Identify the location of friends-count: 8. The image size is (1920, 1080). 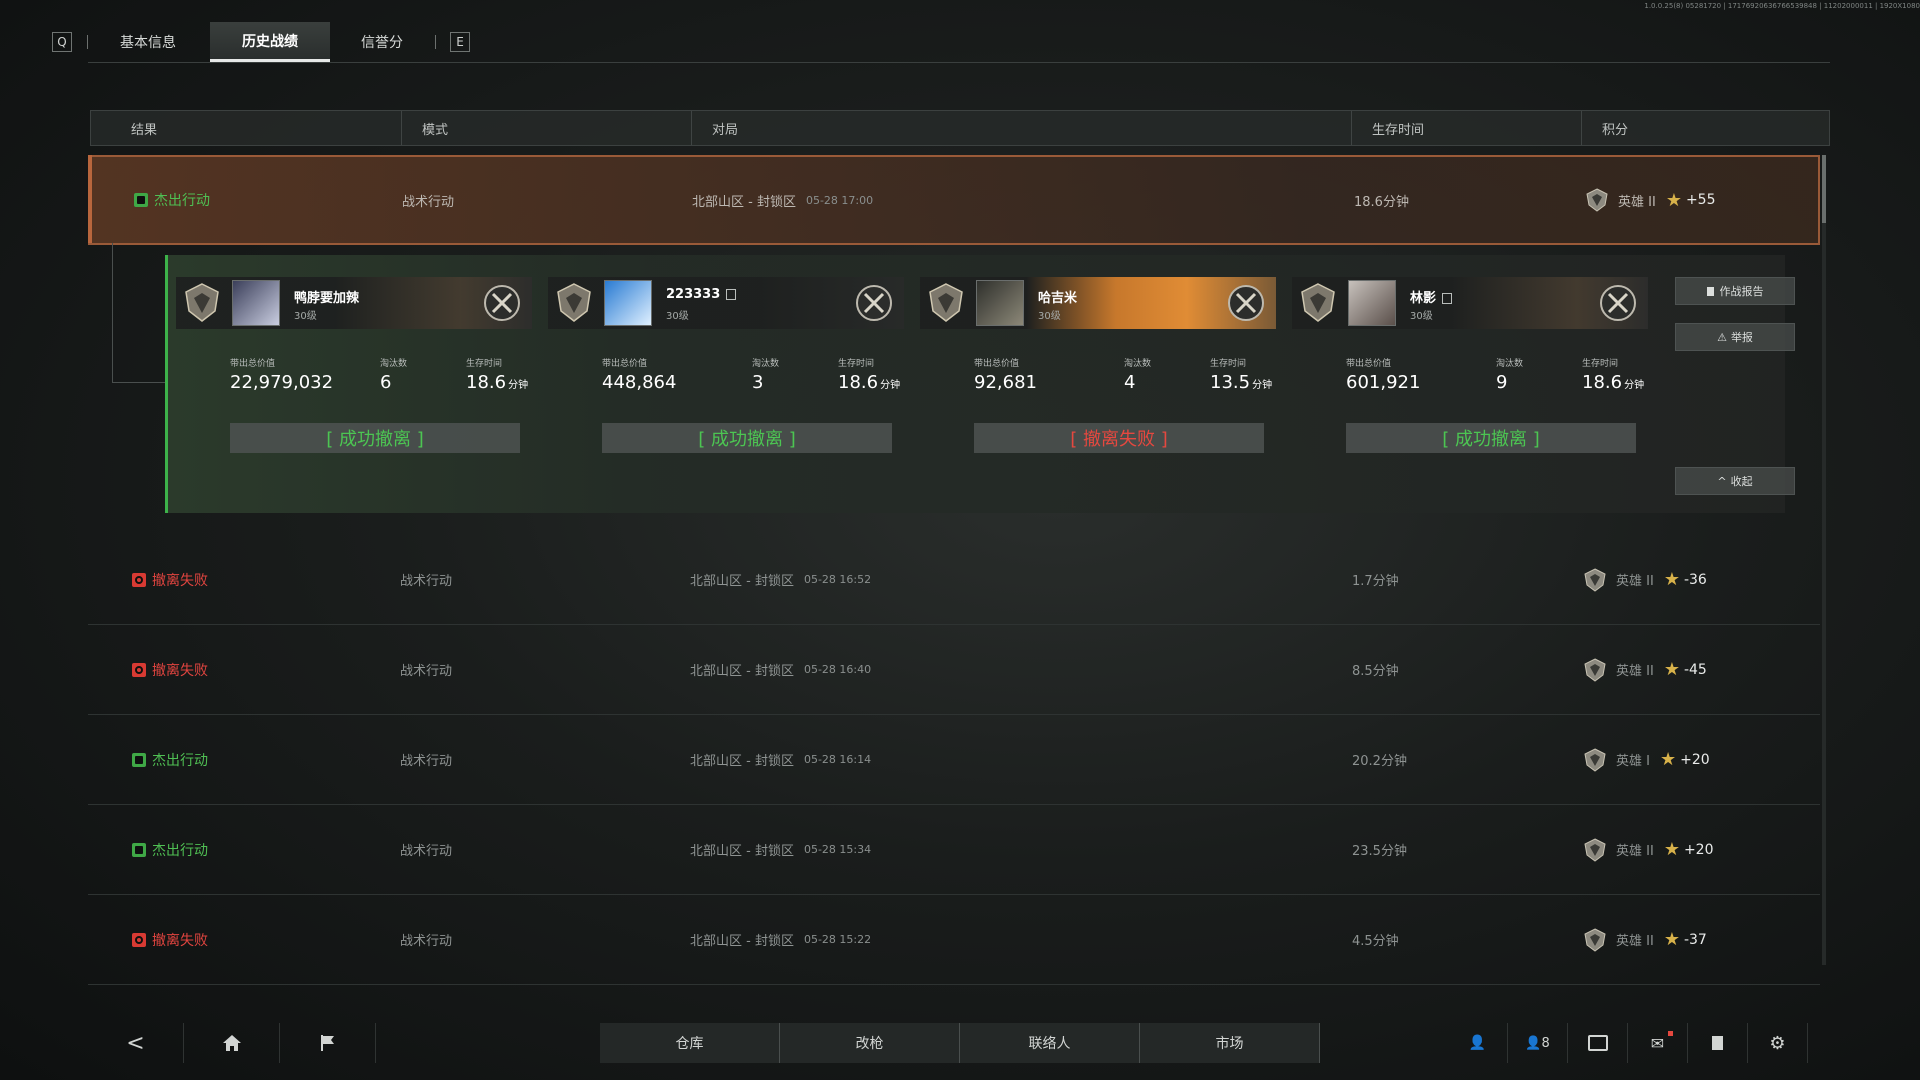
(1545, 1043).